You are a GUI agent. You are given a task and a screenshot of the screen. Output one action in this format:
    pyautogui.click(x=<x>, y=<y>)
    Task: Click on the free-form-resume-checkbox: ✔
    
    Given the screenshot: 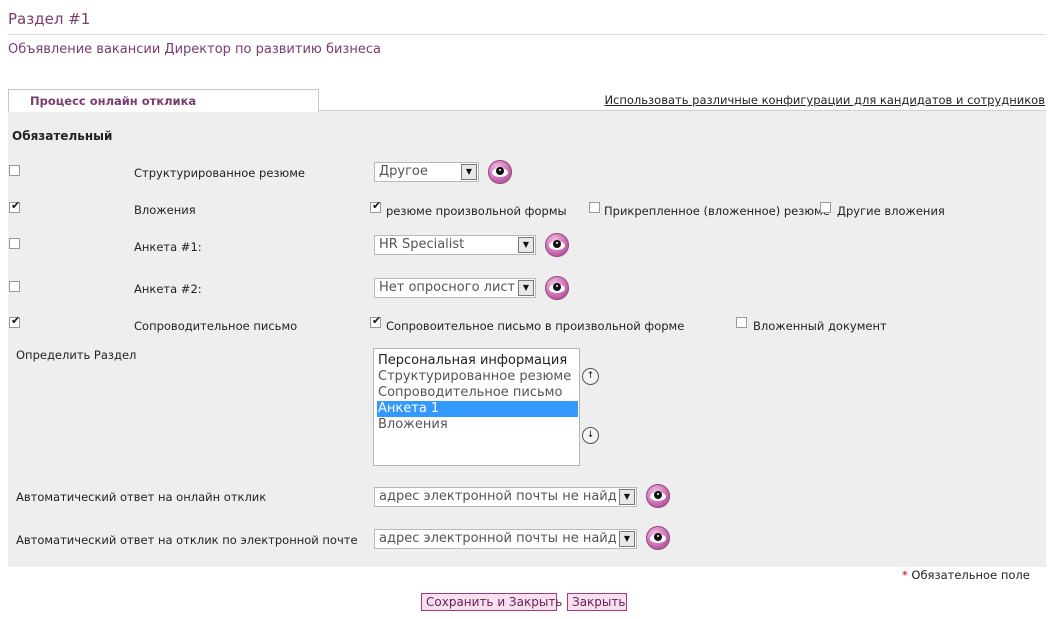 What is the action you would take?
    pyautogui.click(x=376, y=206)
    